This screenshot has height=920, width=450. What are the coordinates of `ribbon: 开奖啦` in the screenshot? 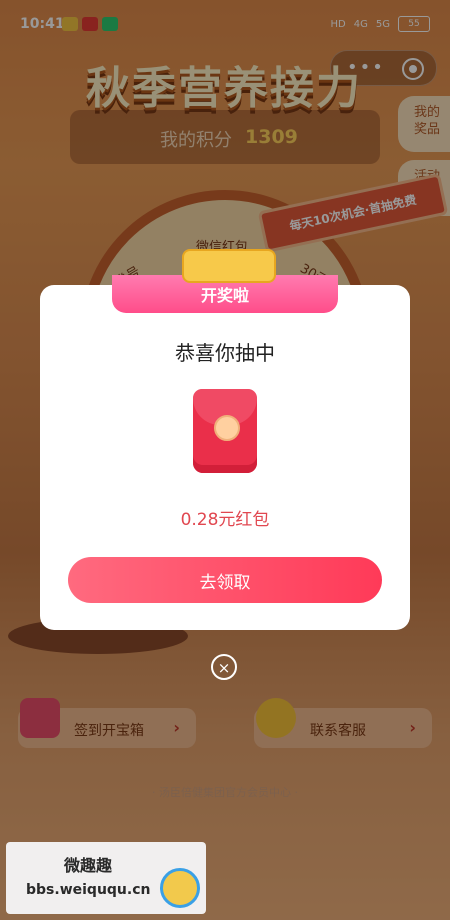 It's located at (225, 281).